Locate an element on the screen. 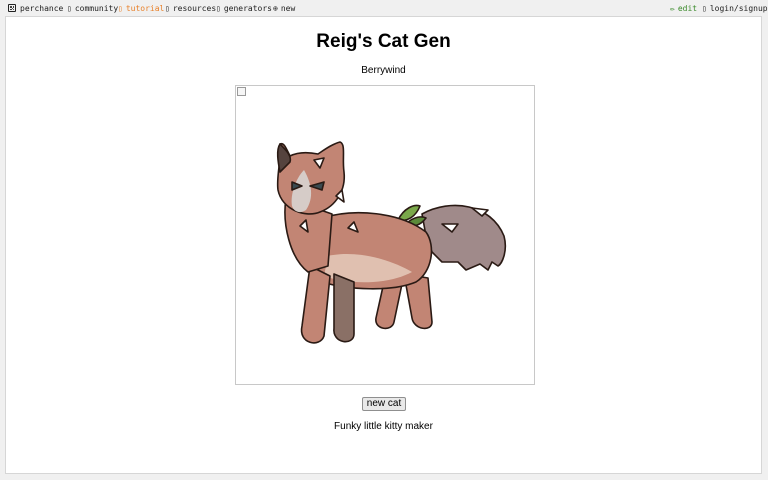 This screenshot has width=768, height=480. nav-edit: ✏ edit is located at coordinates (683, 8).